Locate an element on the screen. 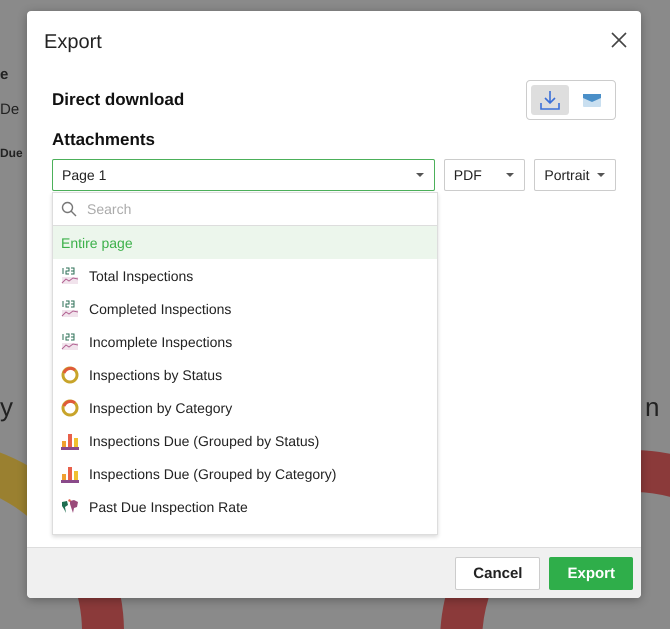 The height and width of the screenshot is (629, 670). format-dropdown: PDF is located at coordinates (485, 175).